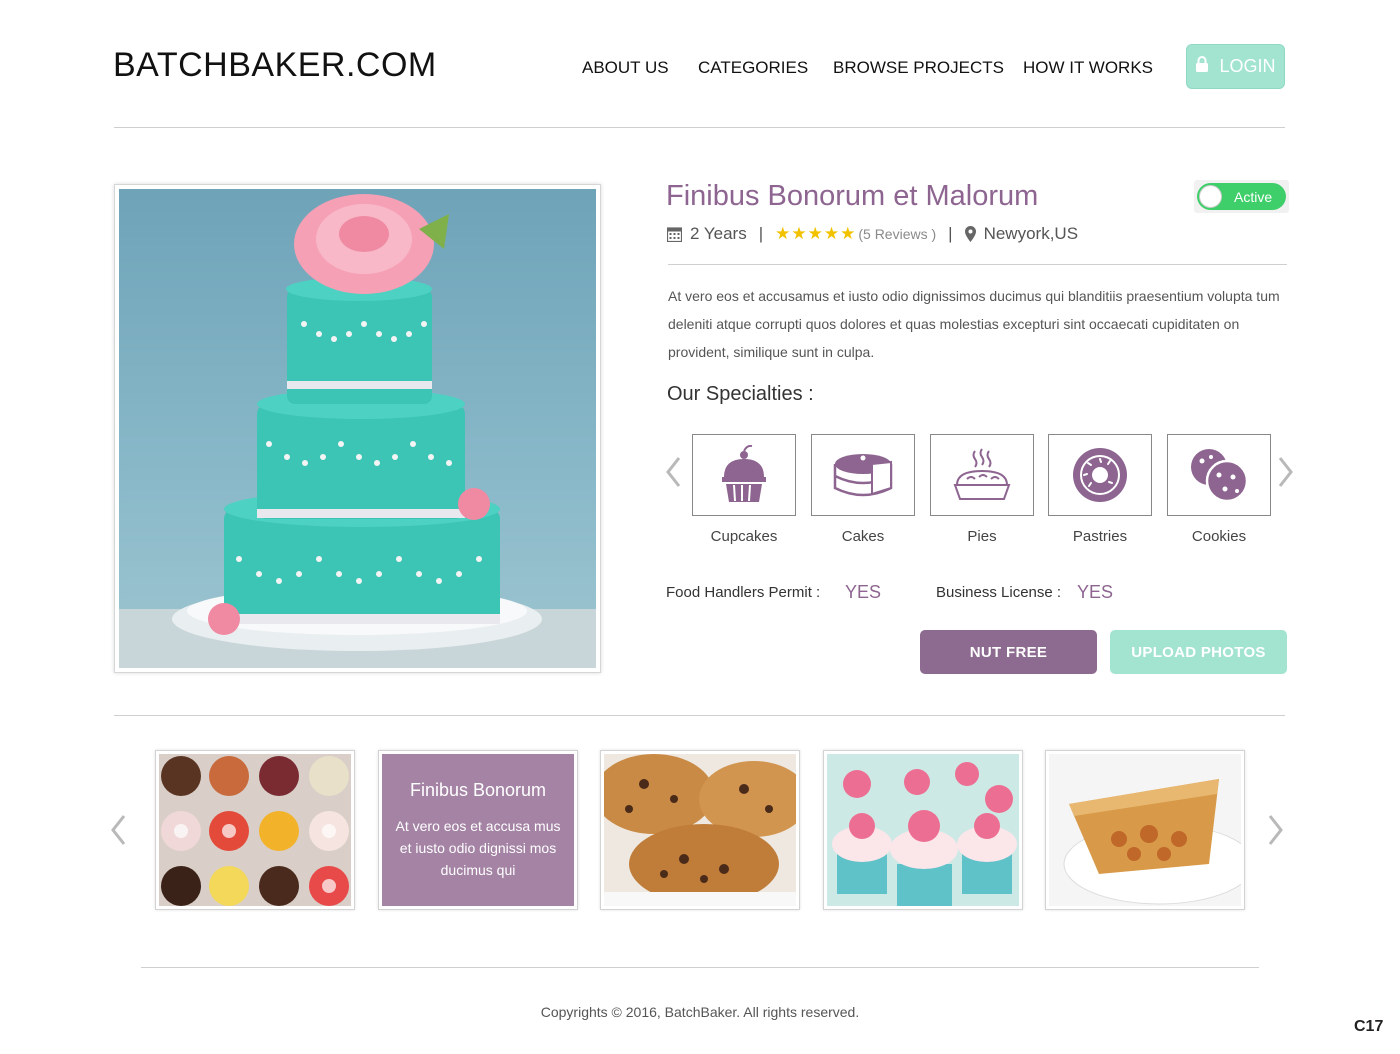 This screenshot has width=1400, height=1054. I want to click on location-text: Newyork,US, so click(1031, 233).